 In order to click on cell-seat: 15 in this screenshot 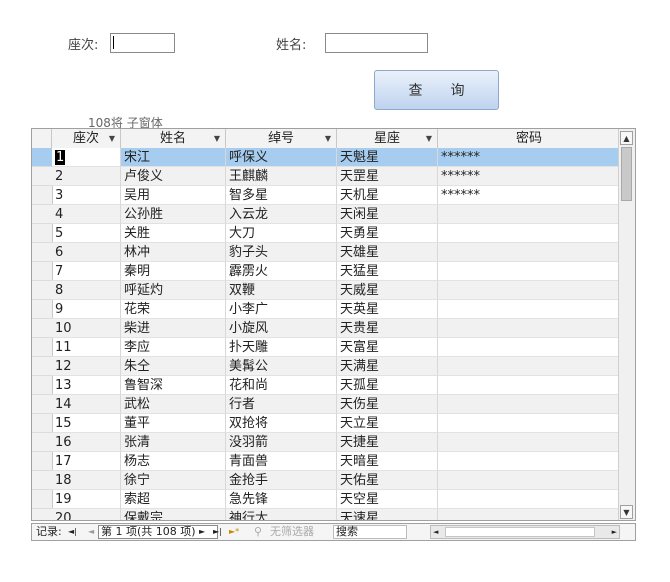, I will do `click(86, 423)`.